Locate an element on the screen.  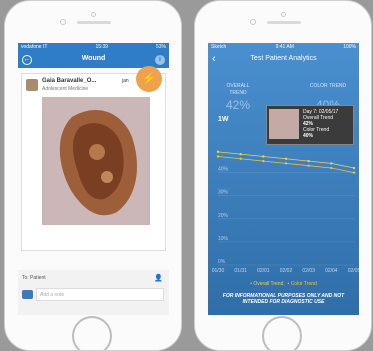
analytics-fab-icon: ⚡ is located at coordinates (149, 79).